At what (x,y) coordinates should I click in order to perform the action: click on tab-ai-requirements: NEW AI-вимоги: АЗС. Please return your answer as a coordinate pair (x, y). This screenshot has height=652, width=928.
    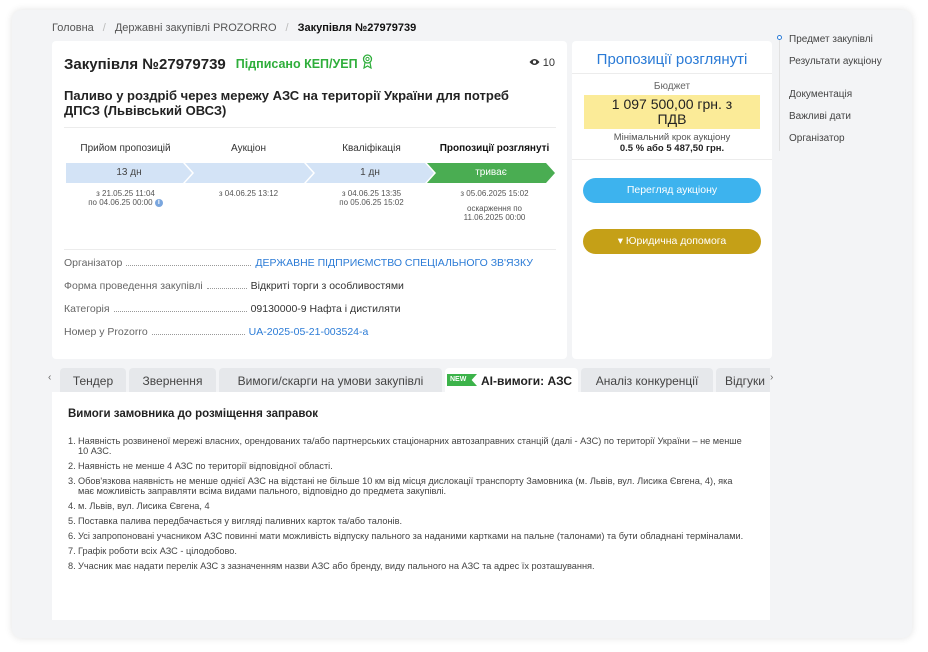
    Looking at the image, I should click on (511, 380).